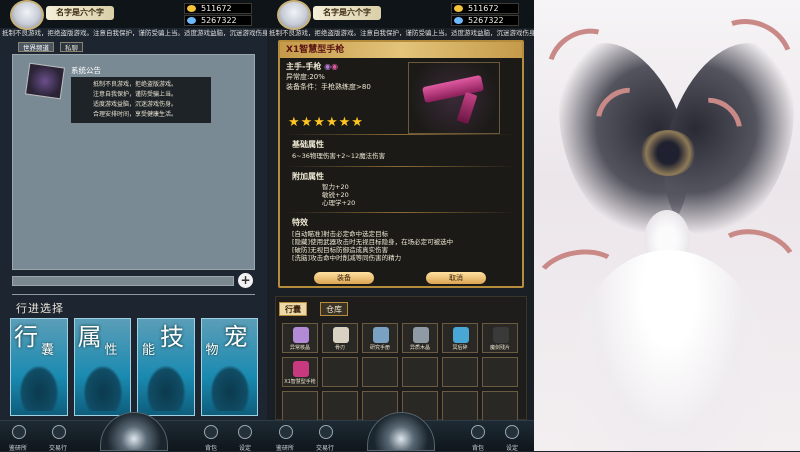  I want to click on rarity-text: 异常度:20%, so click(305, 77).